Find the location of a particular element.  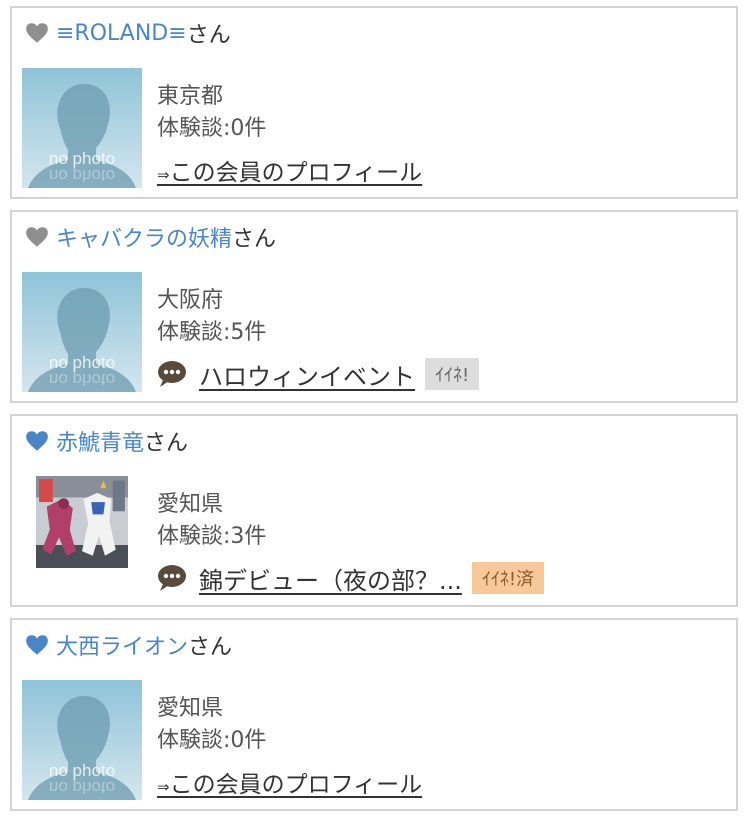

member-header: 赤鯱青竜 さん is located at coordinates (106, 441).